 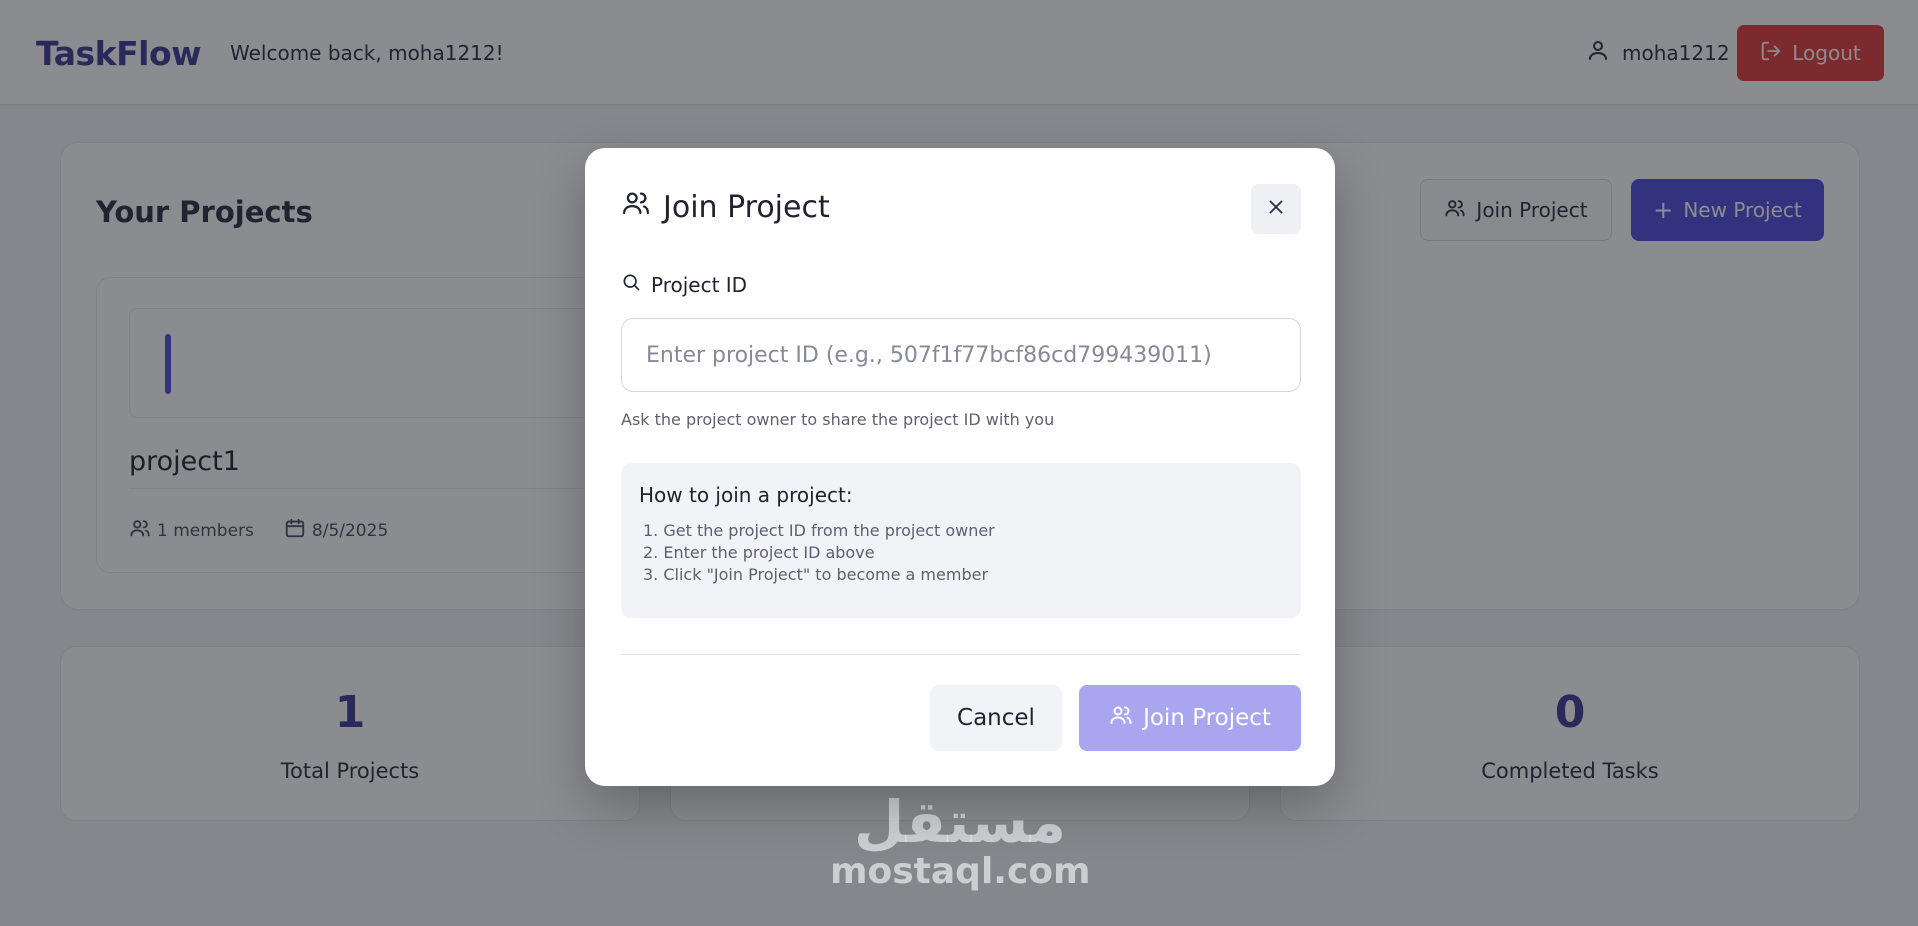 I want to click on modal-divider, so click(x=961, y=654).